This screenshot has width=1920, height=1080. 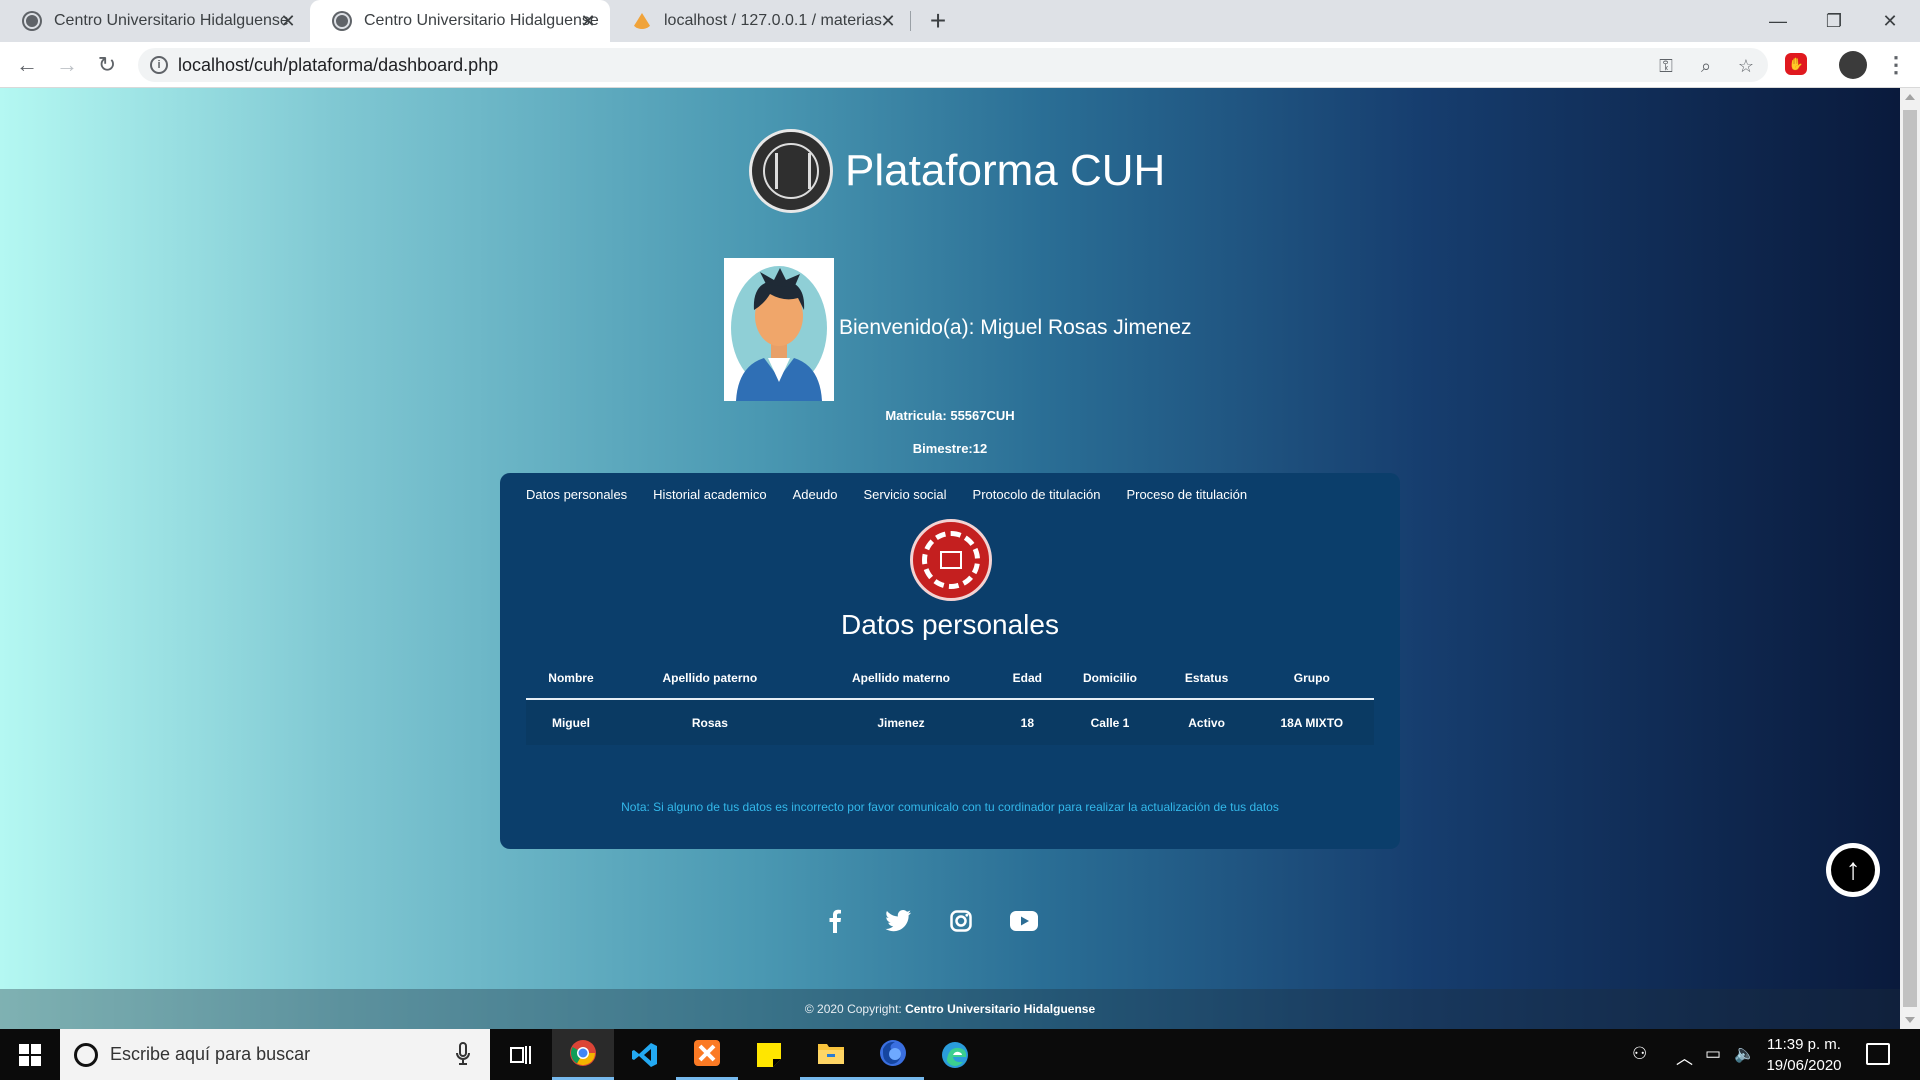 I want to click on browser-tab-1: Centro Universitario Hidalguense ✕, so click(x=155, y=21).